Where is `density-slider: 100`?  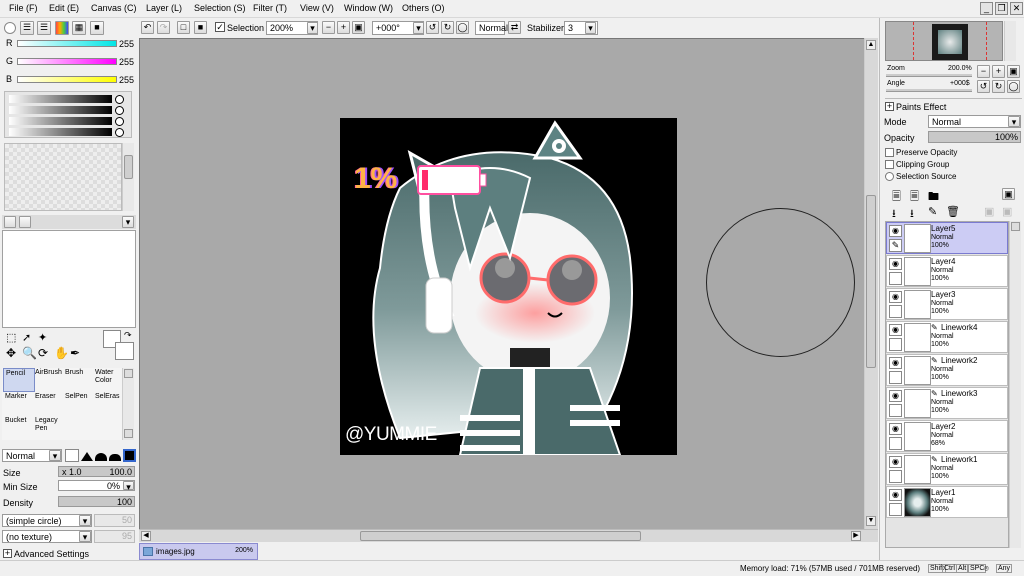
density-slider: 100 is located at coordinates (96, 501).